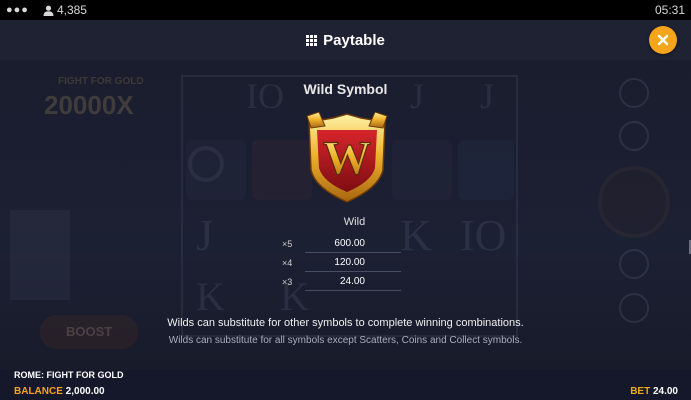 This screenshot has height=400, width=691. What do you see at coordinates (354, 222) in the screenshot?
I see `symbol-name: Wild` at bounding box center [354, 222].